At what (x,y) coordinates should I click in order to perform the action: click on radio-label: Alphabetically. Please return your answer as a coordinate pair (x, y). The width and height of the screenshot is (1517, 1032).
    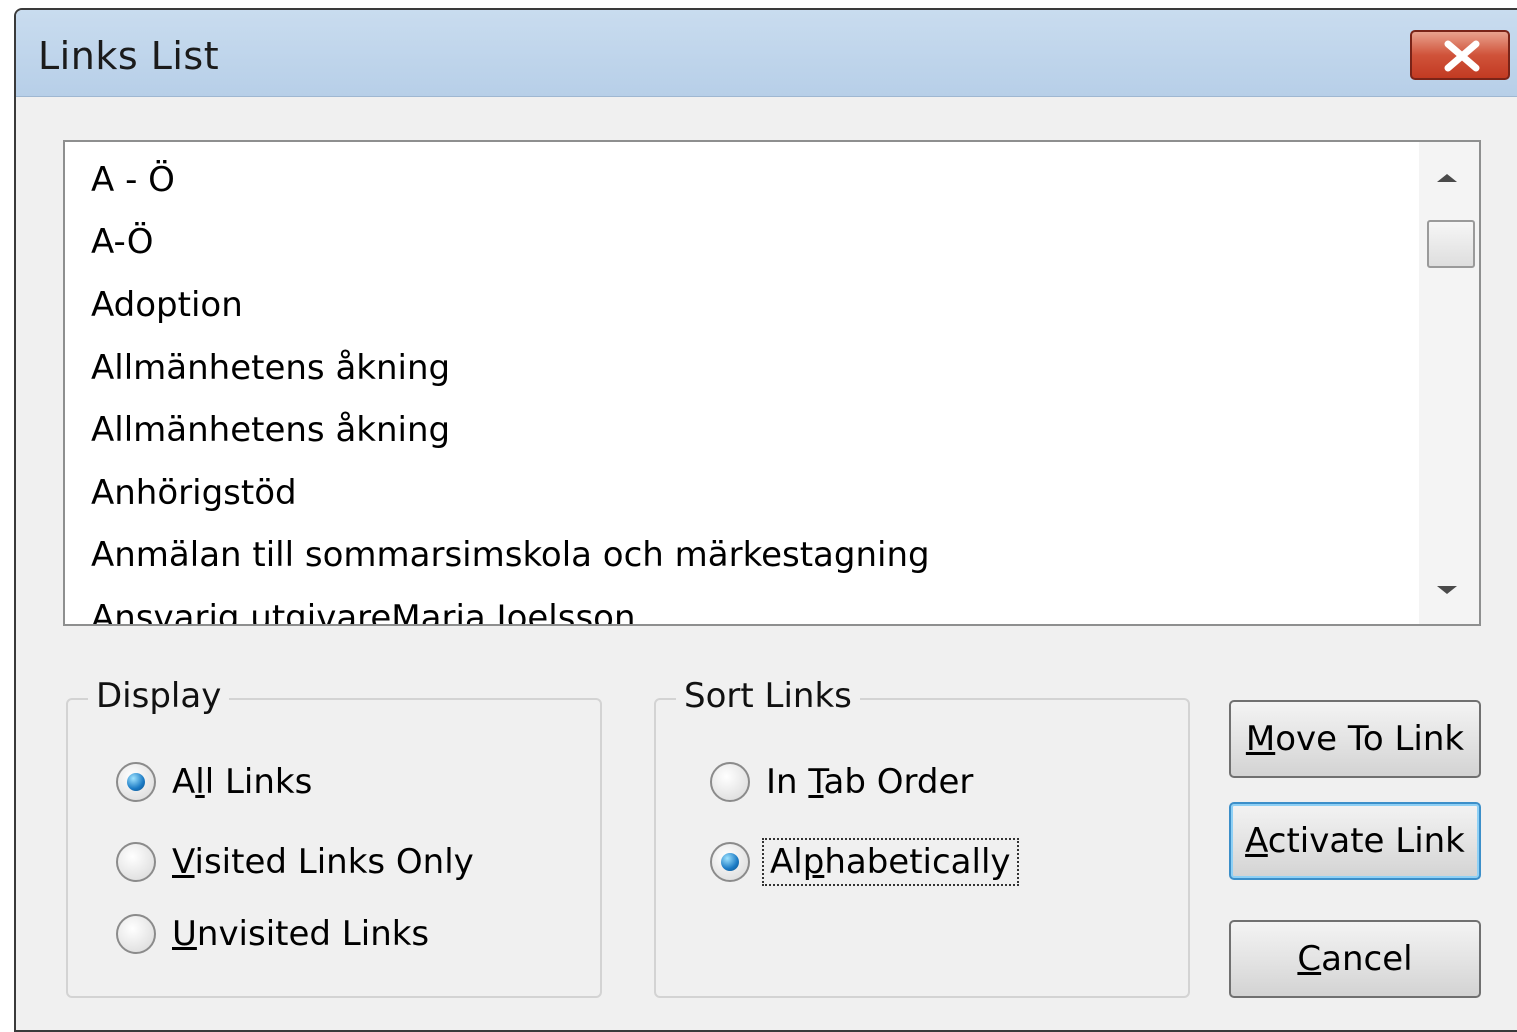
    Looking at the image, I should click on (890, 862).